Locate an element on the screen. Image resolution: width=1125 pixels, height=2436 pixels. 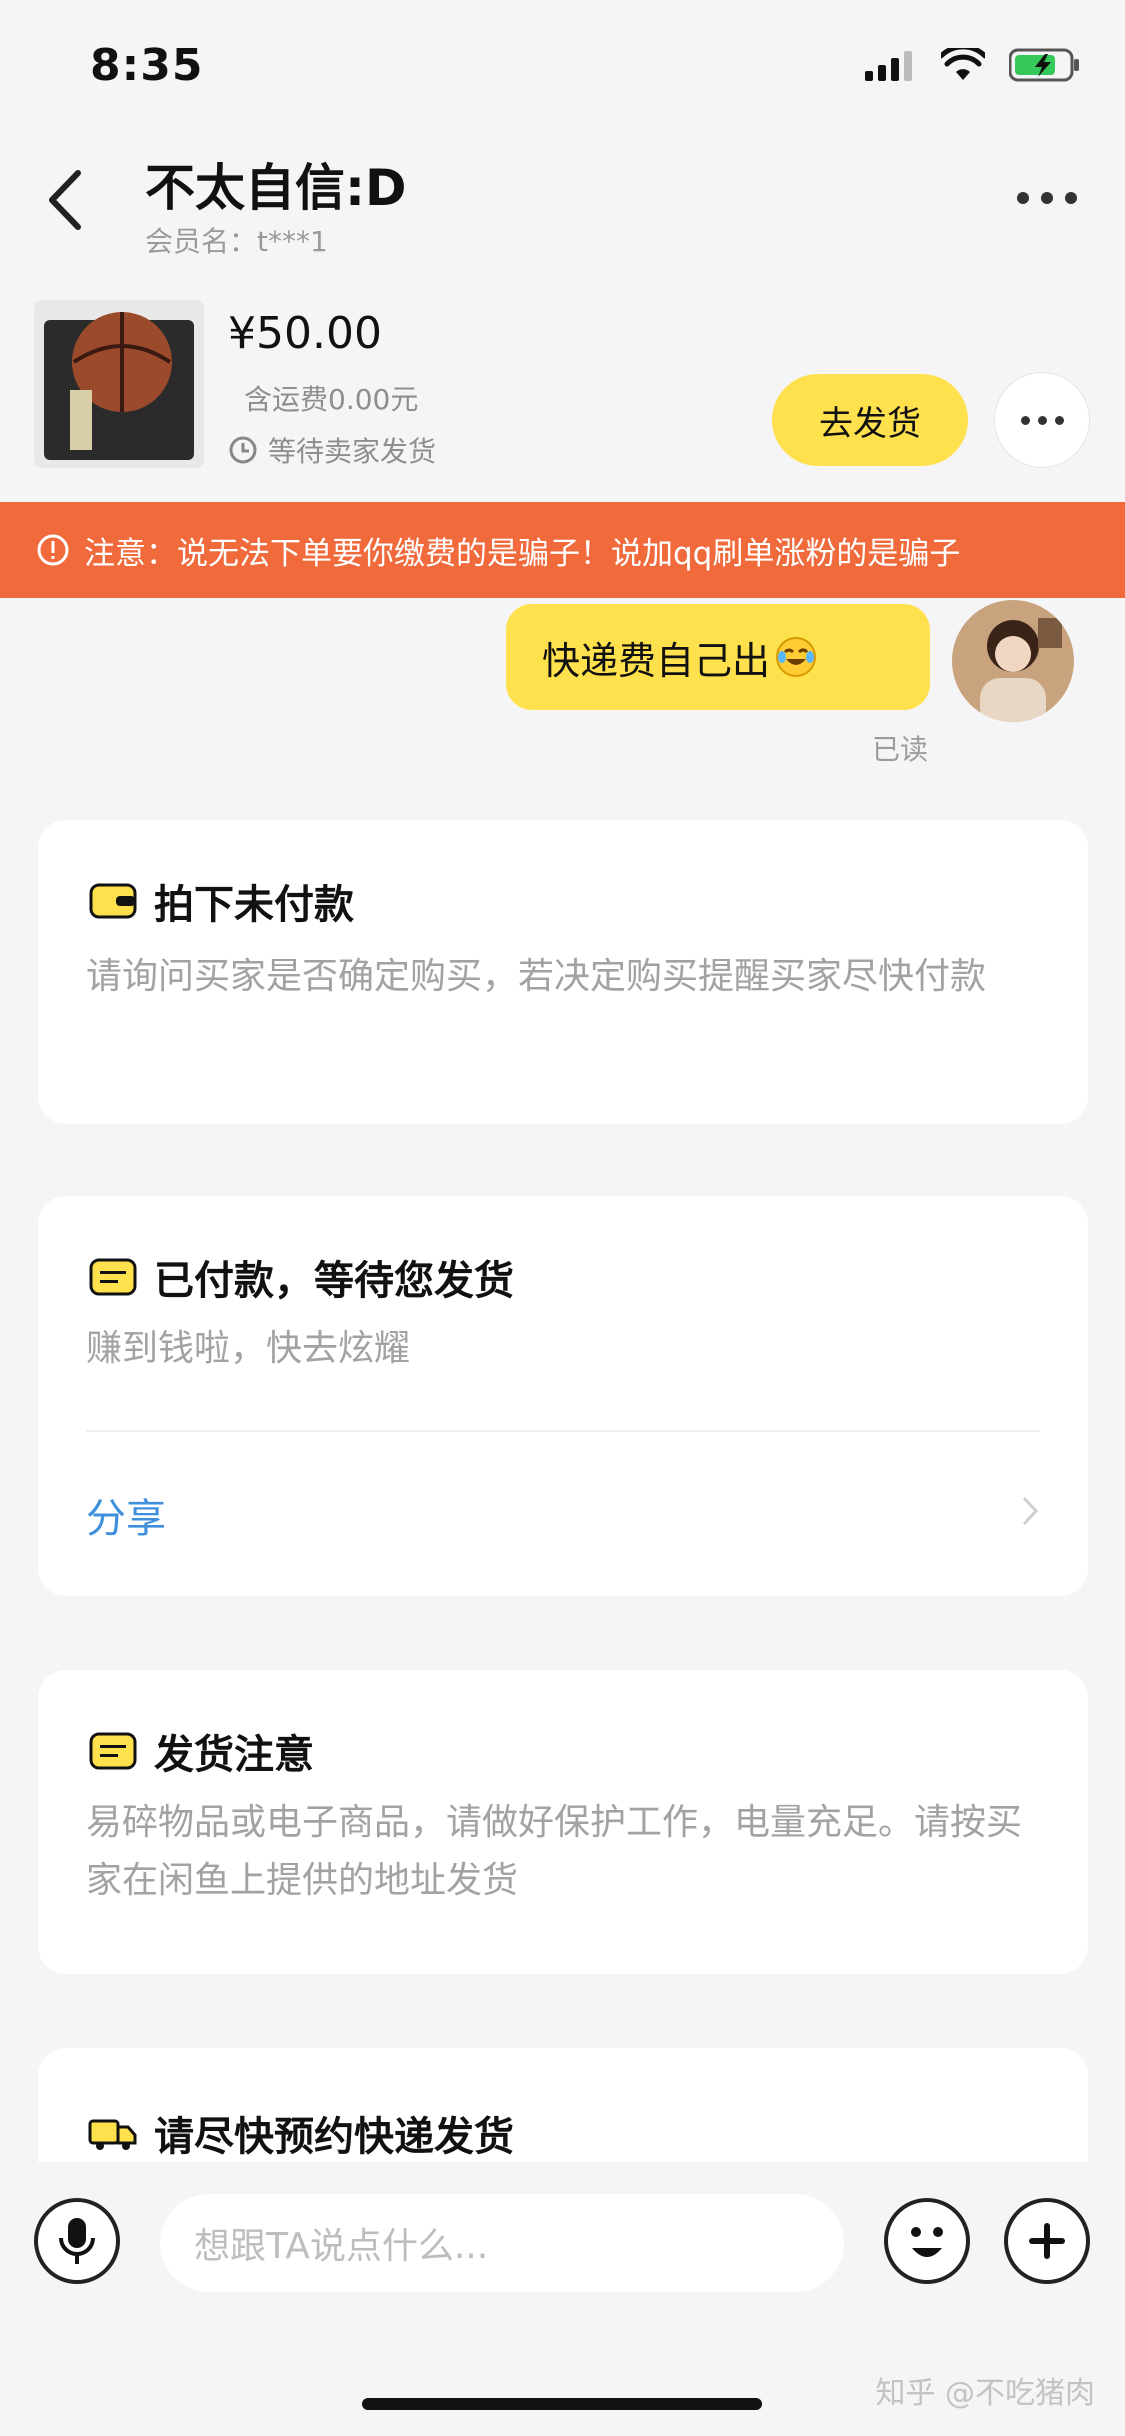
wallet-icon is located at coordinates (113, 901).